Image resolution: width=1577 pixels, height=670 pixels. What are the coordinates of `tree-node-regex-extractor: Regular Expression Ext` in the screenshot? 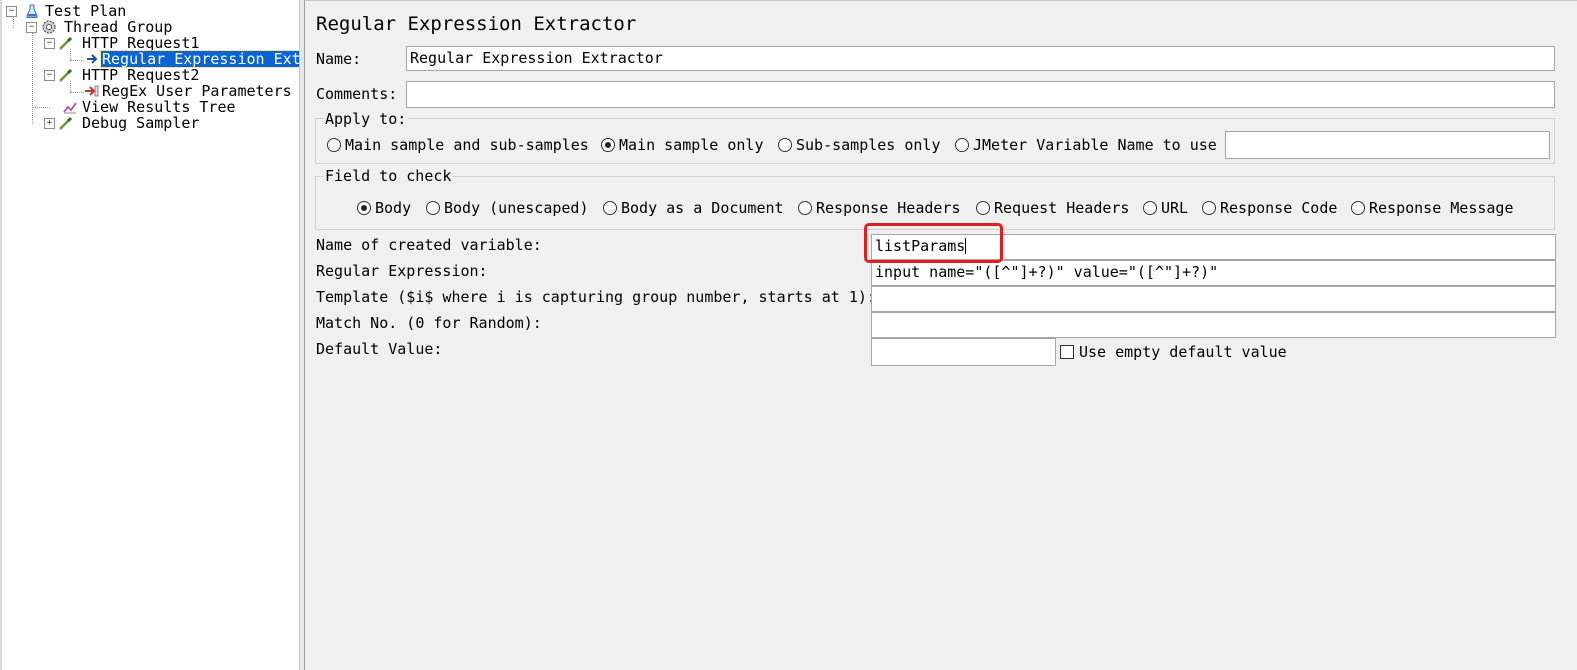 It's located at (192, 59).